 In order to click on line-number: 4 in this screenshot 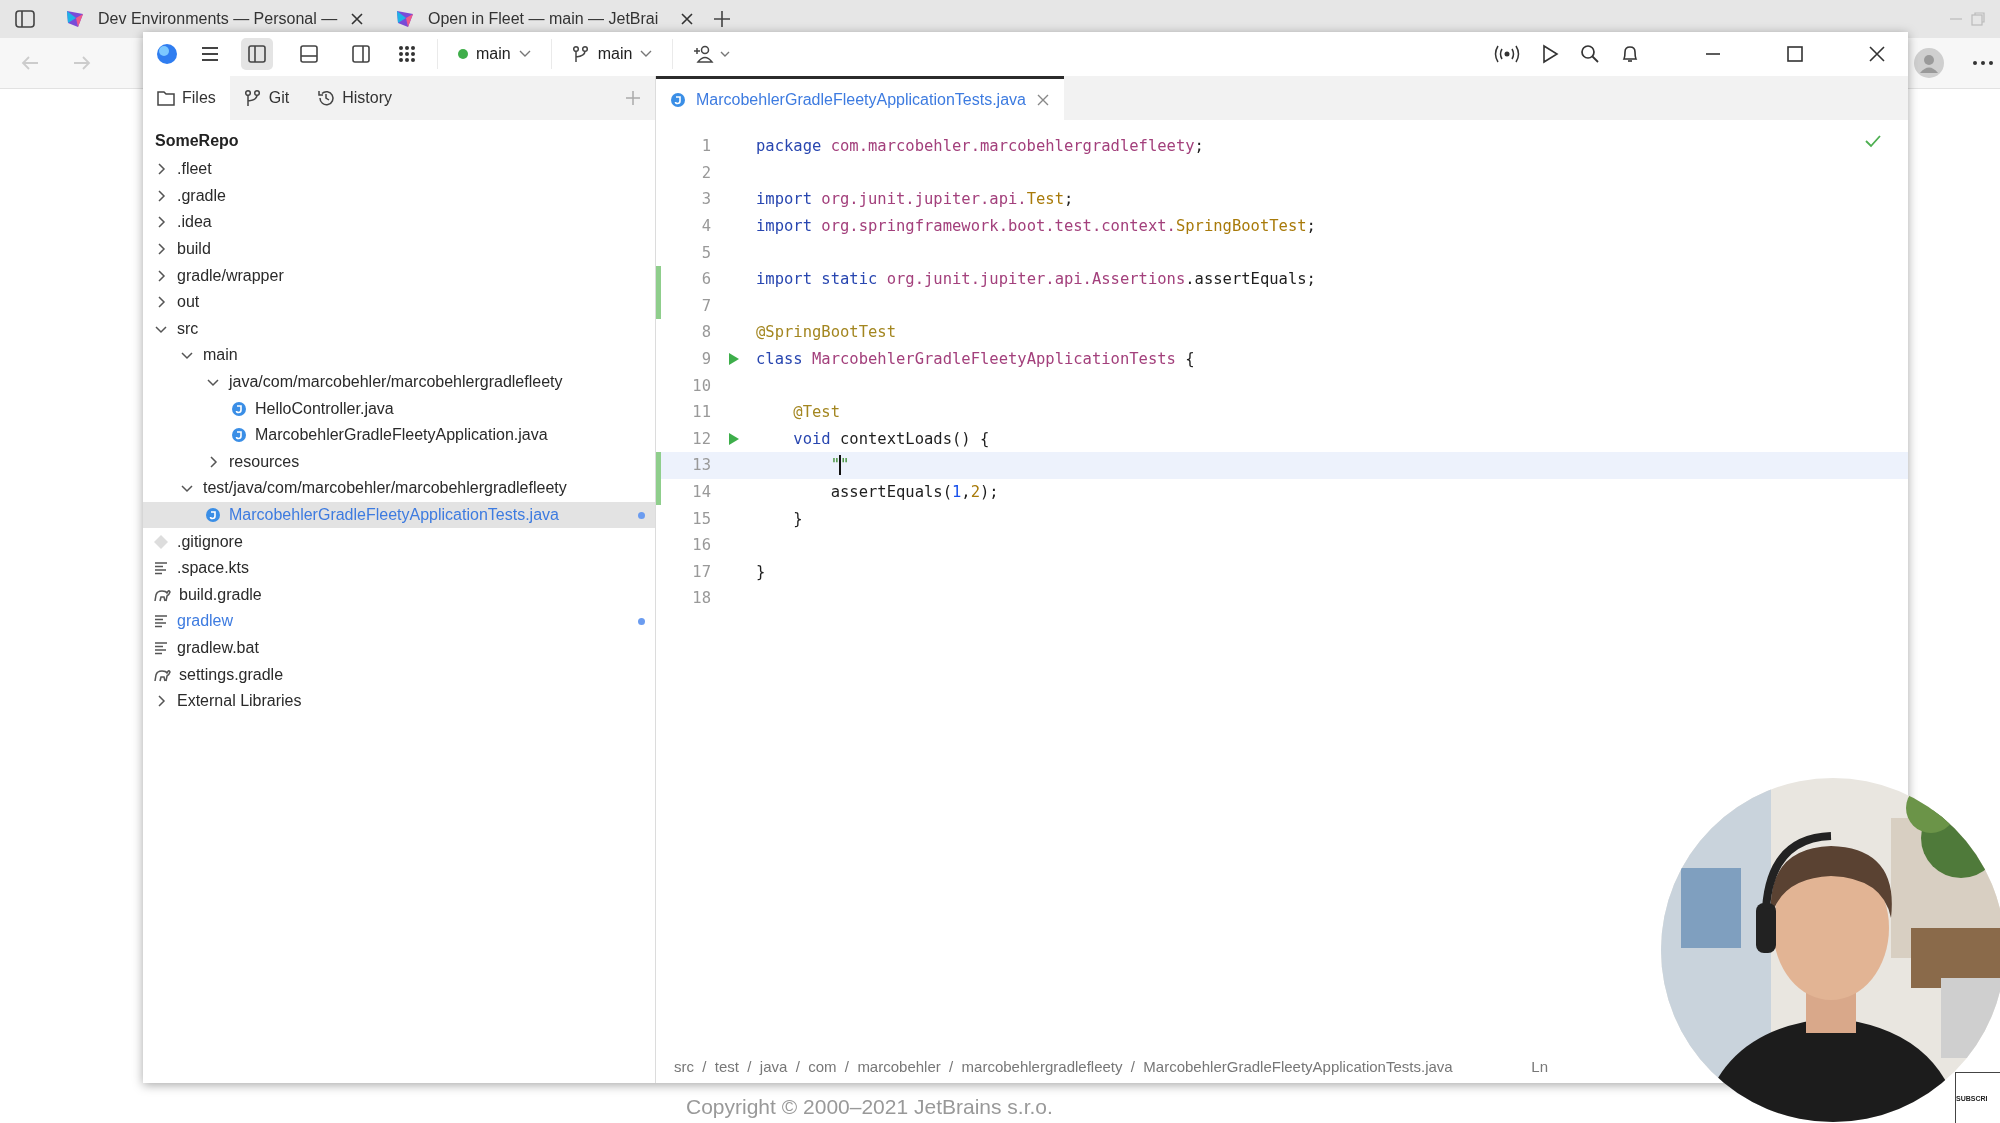, I will do `click(705, 226)`.